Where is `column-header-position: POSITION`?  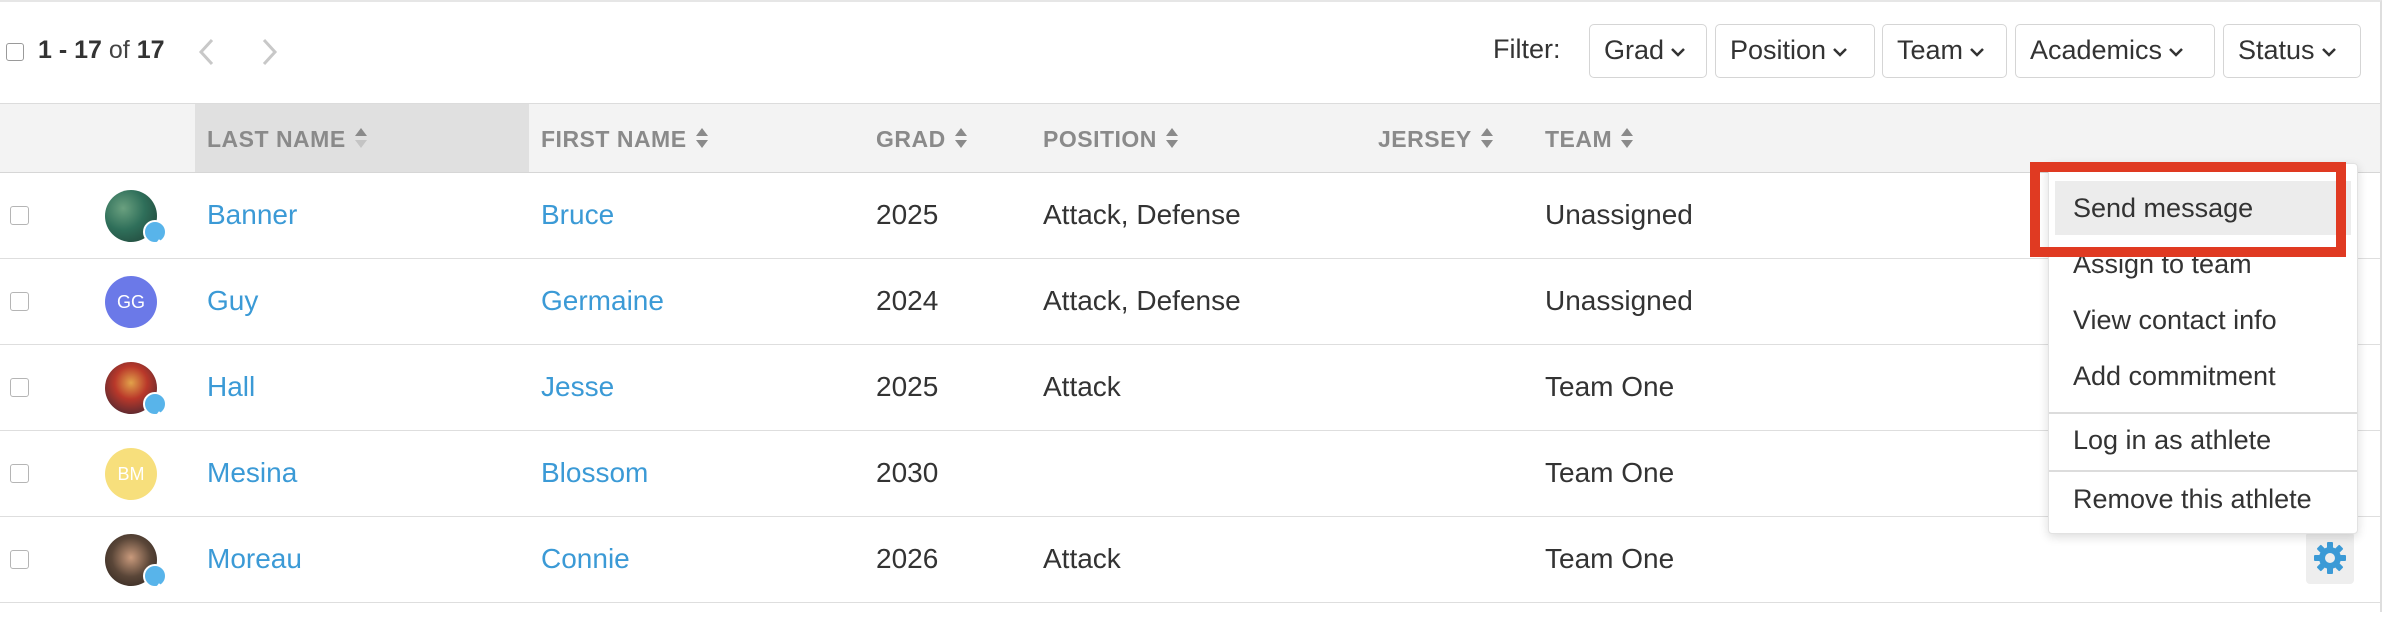
column-header-position: POSITION is located at coordinates (1111, 140).